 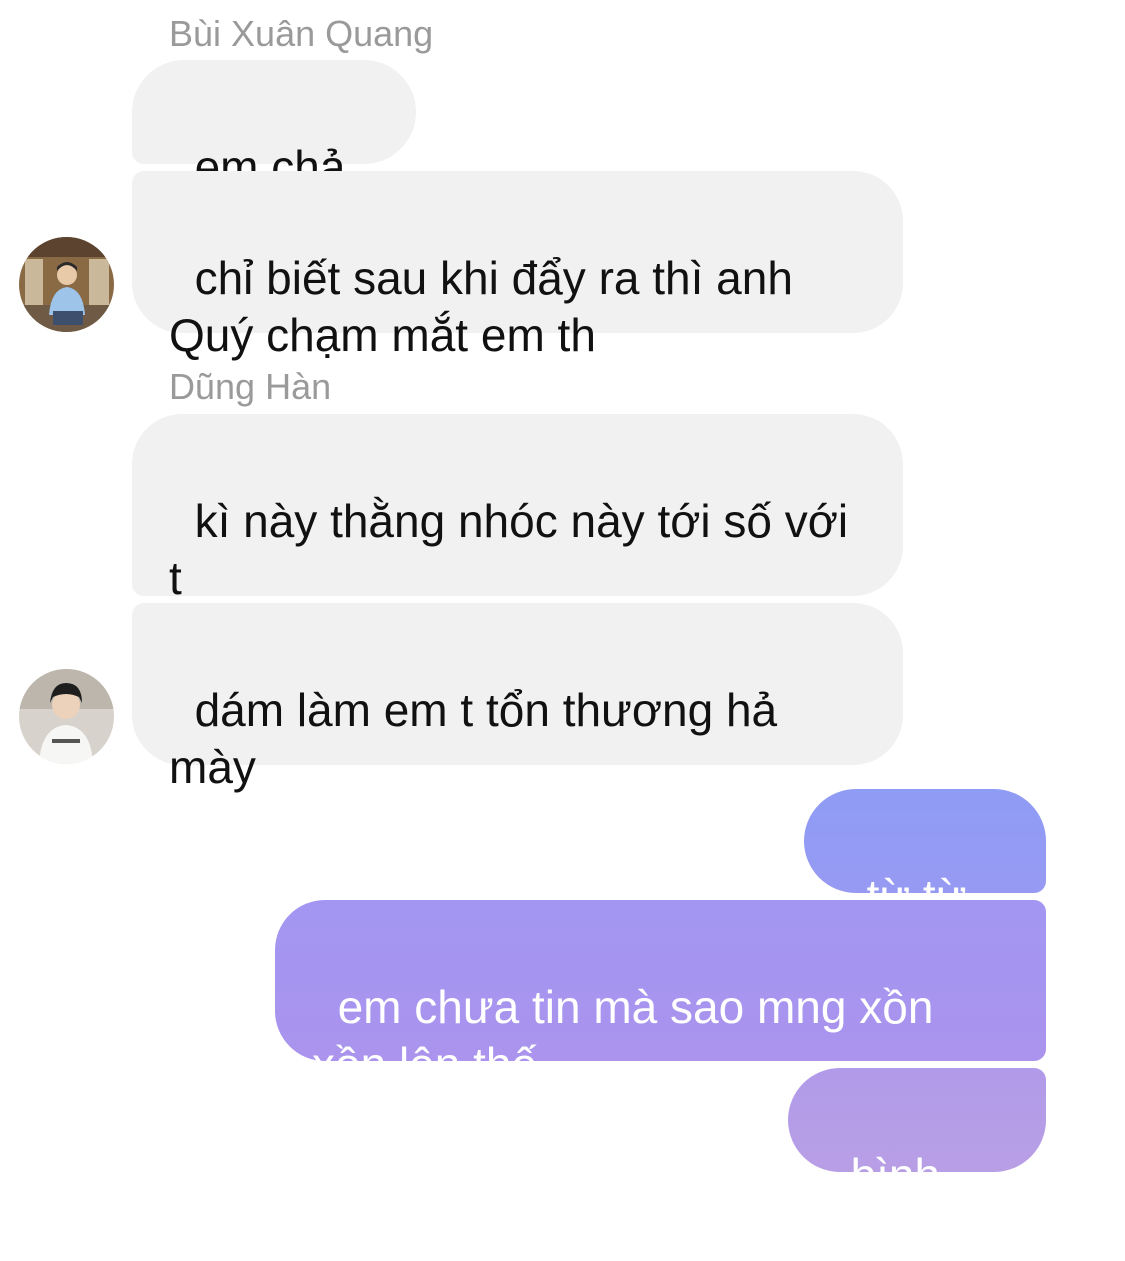 I want to click on avatar-dung-han, so click(x=66, y=716).